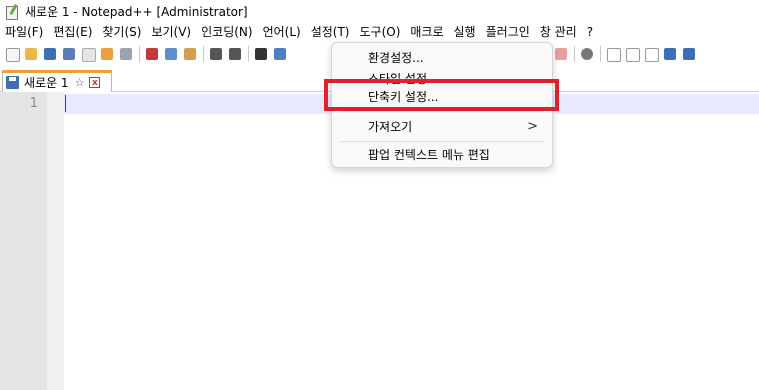  I want to click on menu-settings: 설정(T), so click(330, 32).